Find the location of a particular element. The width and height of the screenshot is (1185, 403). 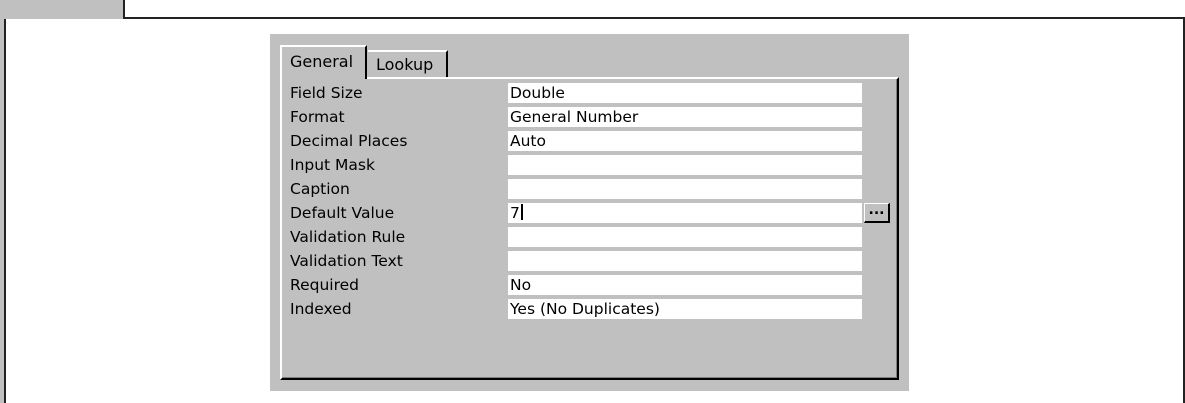

required-value: No is located at coordinates (685, 285).